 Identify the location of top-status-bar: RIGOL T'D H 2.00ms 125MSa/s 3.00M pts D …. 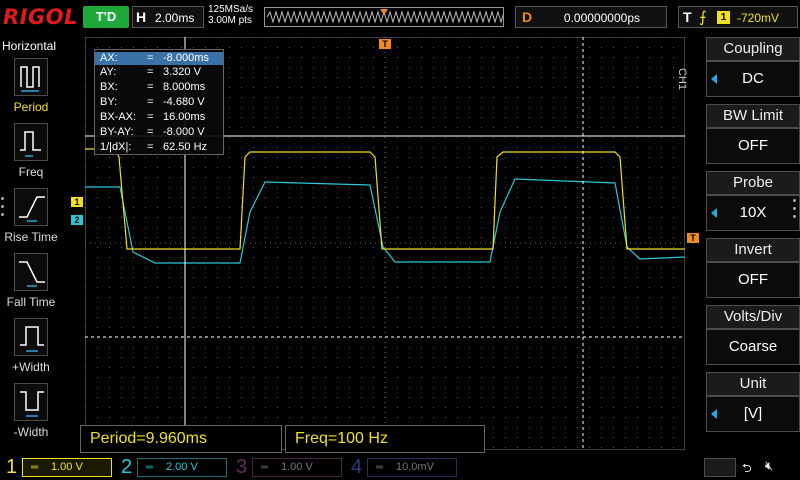
(400, 18).